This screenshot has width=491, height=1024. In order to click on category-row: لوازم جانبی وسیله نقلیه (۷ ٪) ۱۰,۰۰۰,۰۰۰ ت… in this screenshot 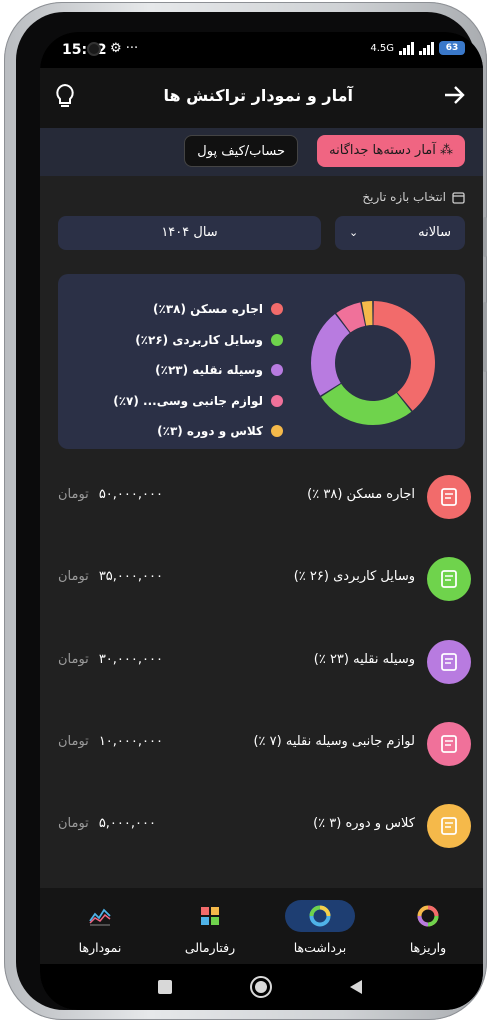, I will do `click(261, 744)`.